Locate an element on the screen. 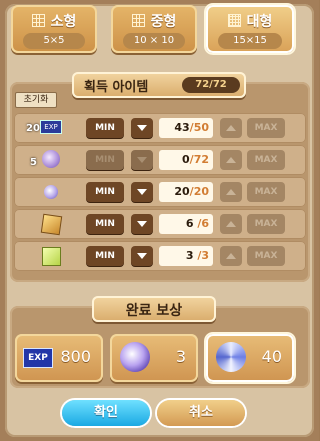  quantity-field: 3 /3 is located at coordinates (186, 256).